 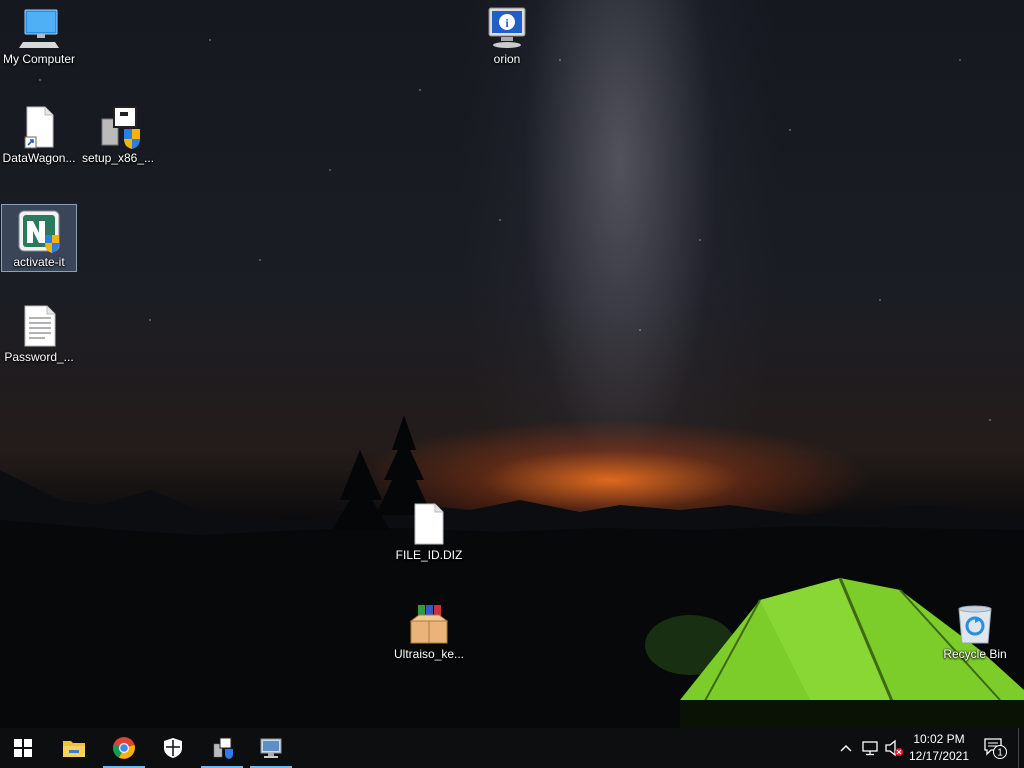 I want to click on taskbar-security-button, so click(x=173, y=748).